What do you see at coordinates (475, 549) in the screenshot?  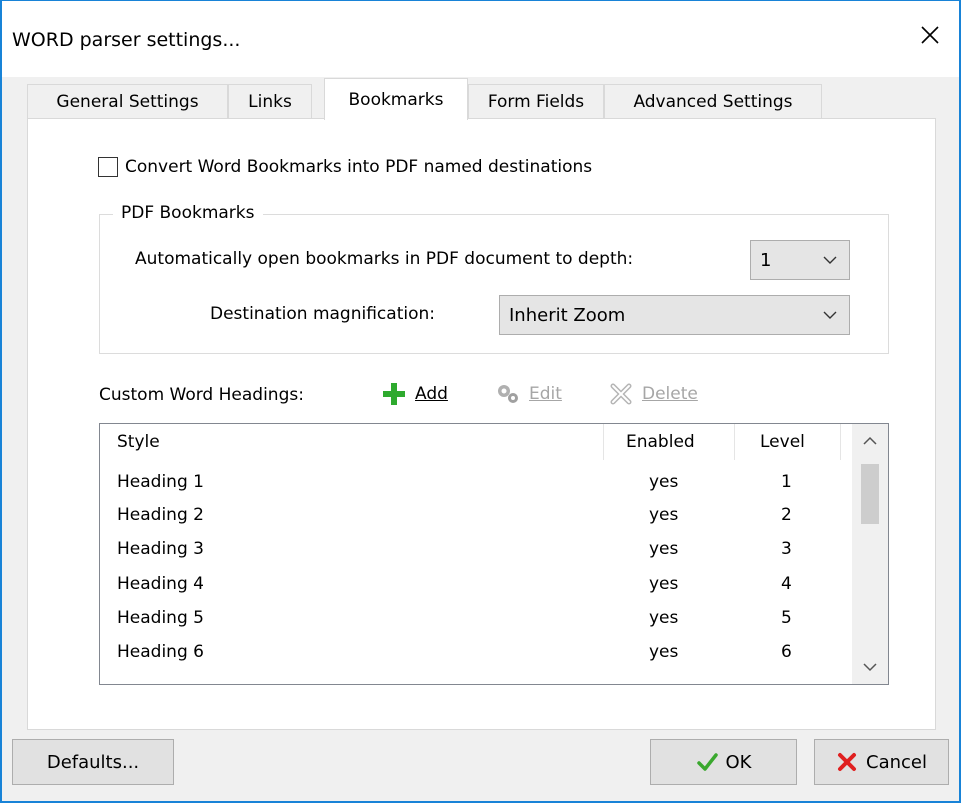 I see `table-row: Heading 3 yes 3` at bounding box center [475, 549].